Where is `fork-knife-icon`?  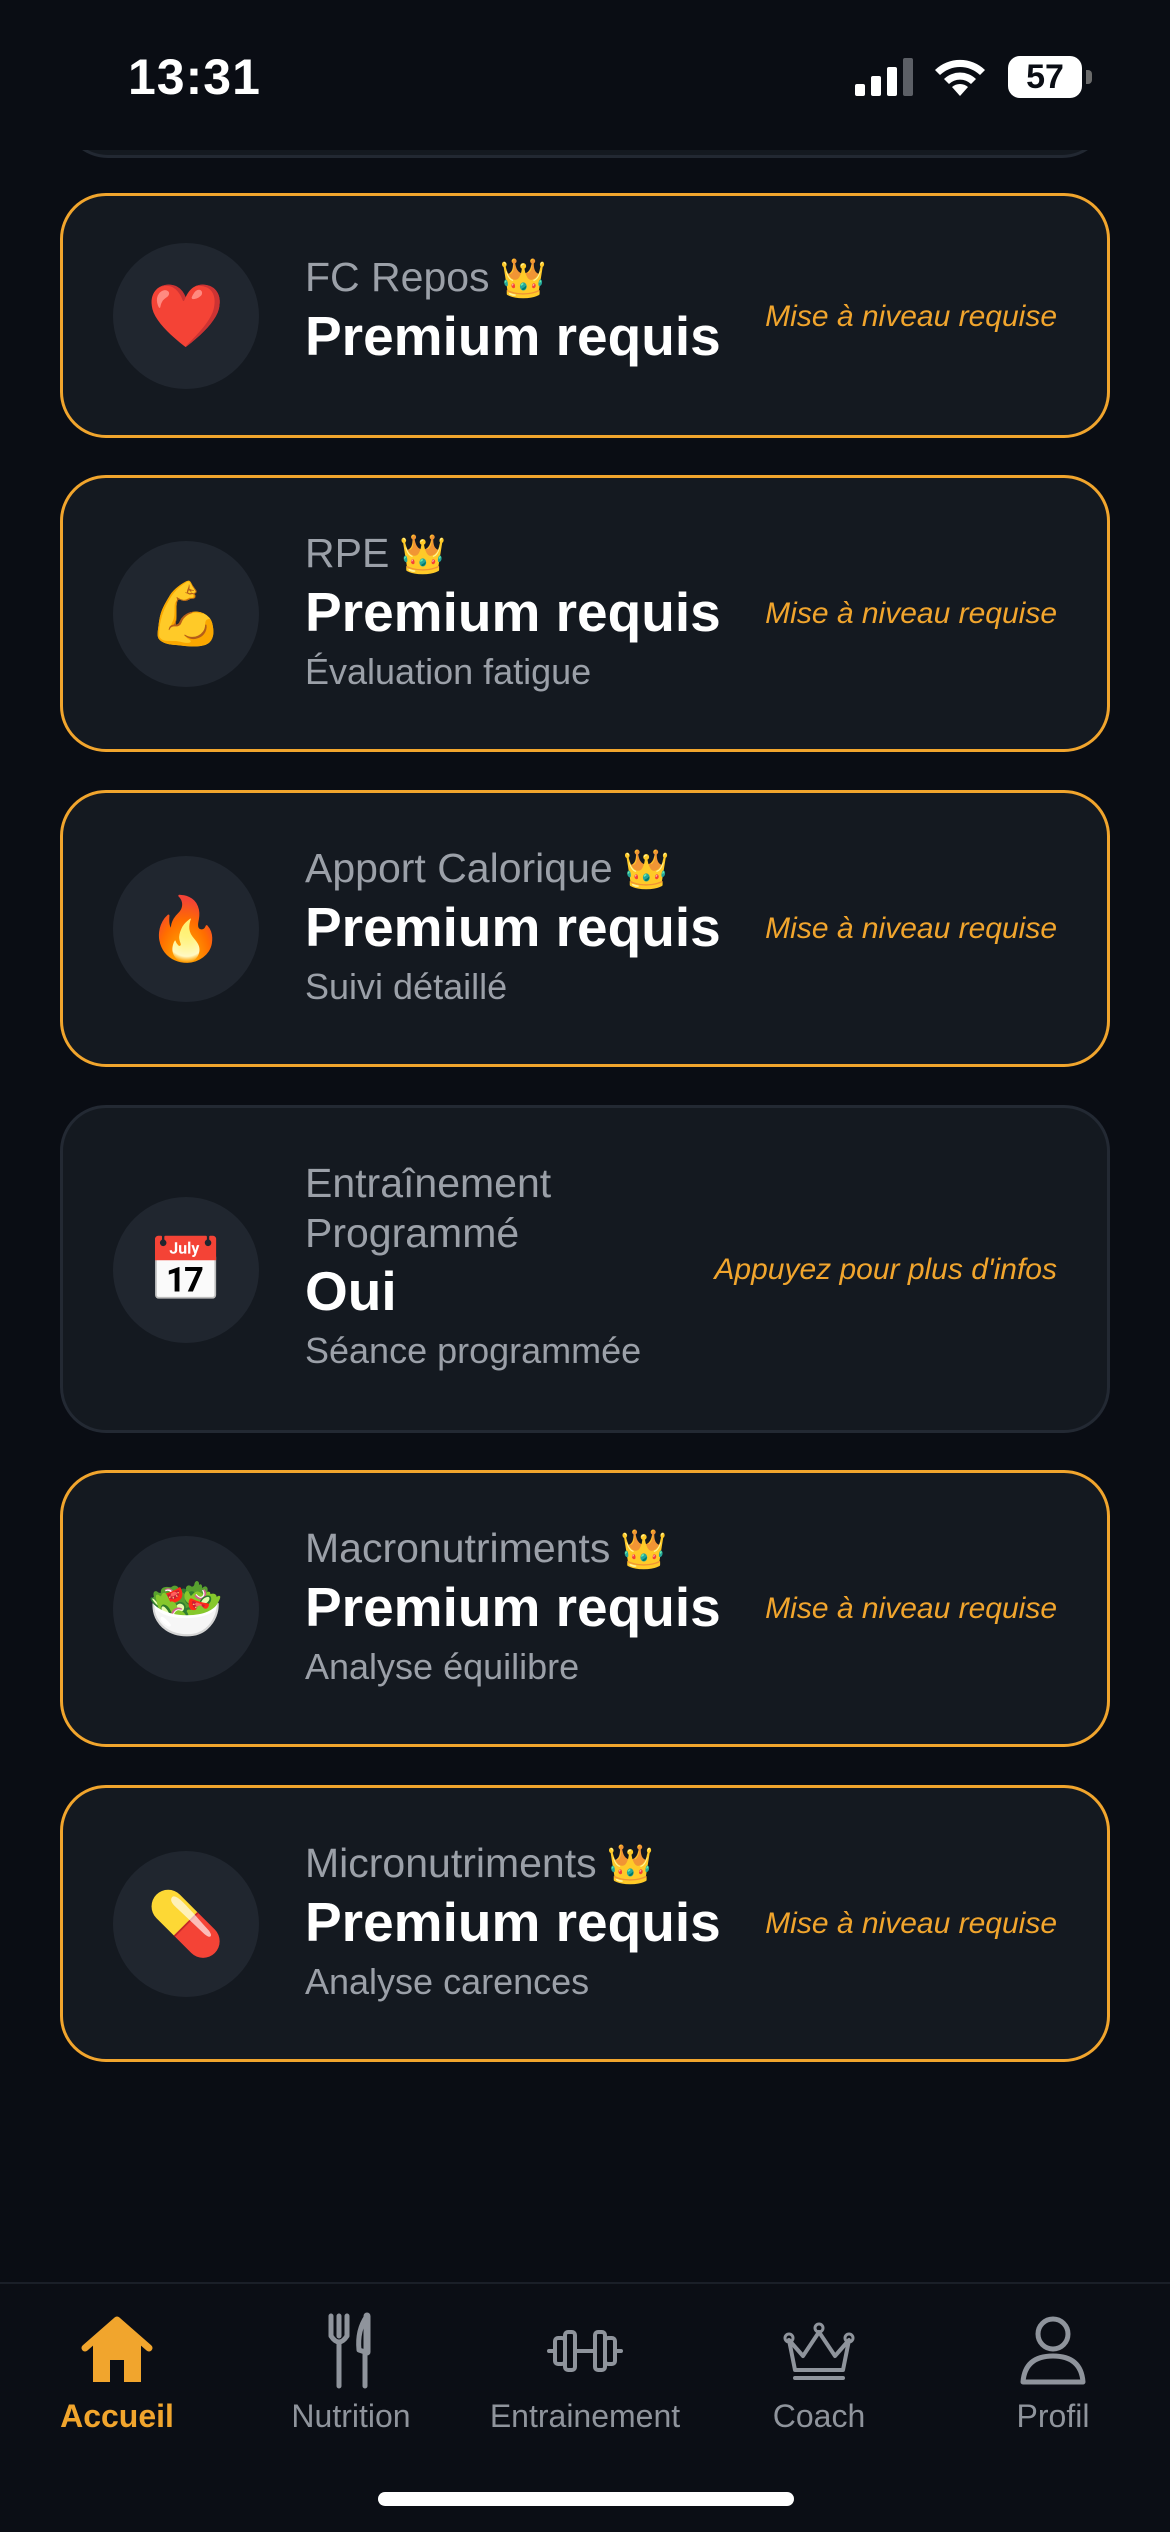
fork-knife-icon is located at coordinates (349, 2350).